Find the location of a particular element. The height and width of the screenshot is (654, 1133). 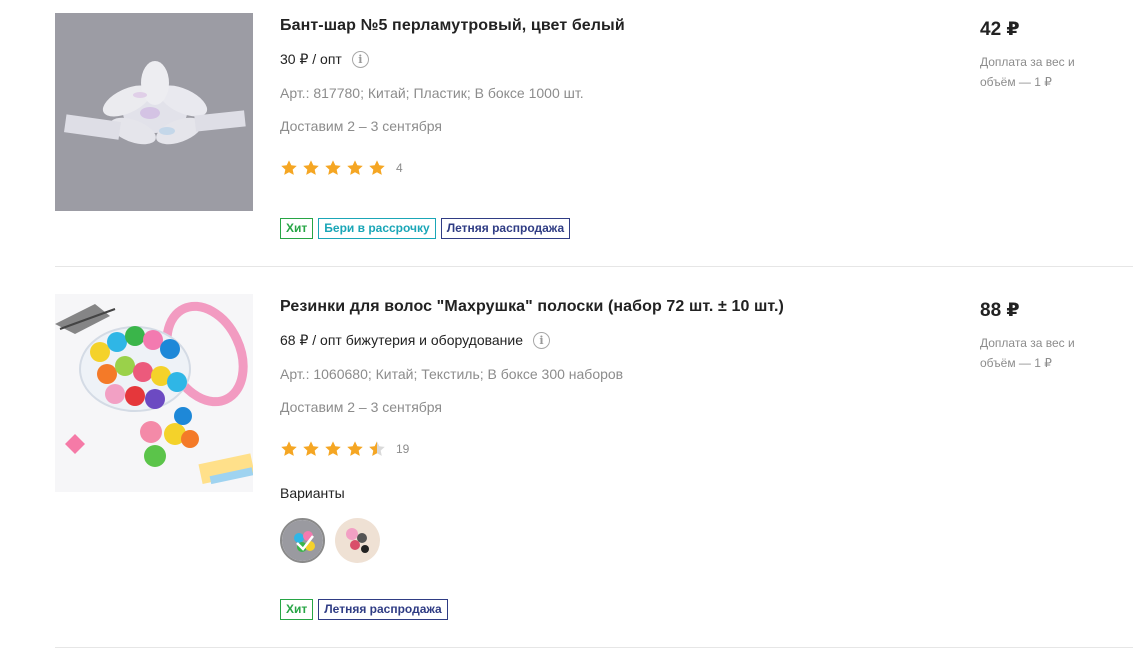

price: 88 ₽ is located at coordinates (1000, 310).